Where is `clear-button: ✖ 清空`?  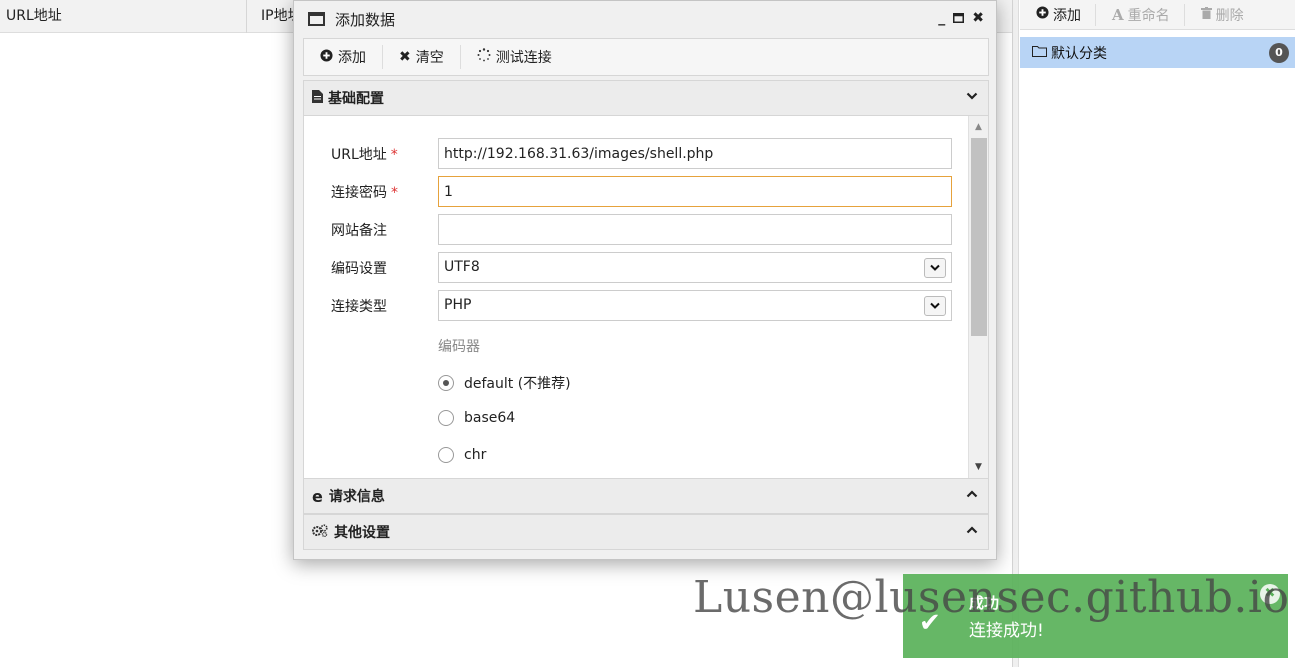
clear-button: ✖ 清空 is located at coordinates (422, 57).